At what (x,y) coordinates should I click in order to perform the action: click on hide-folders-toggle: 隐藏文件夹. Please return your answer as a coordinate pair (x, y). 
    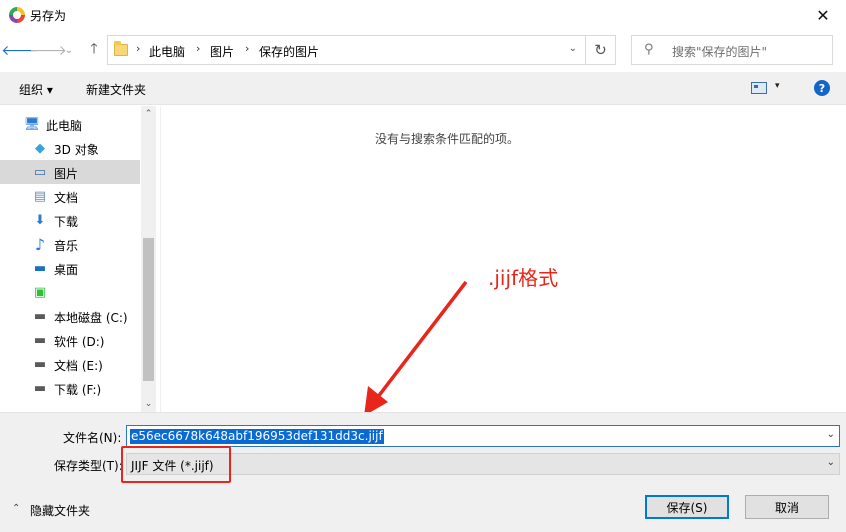
    Looking at the image, I should click on (60, 510).